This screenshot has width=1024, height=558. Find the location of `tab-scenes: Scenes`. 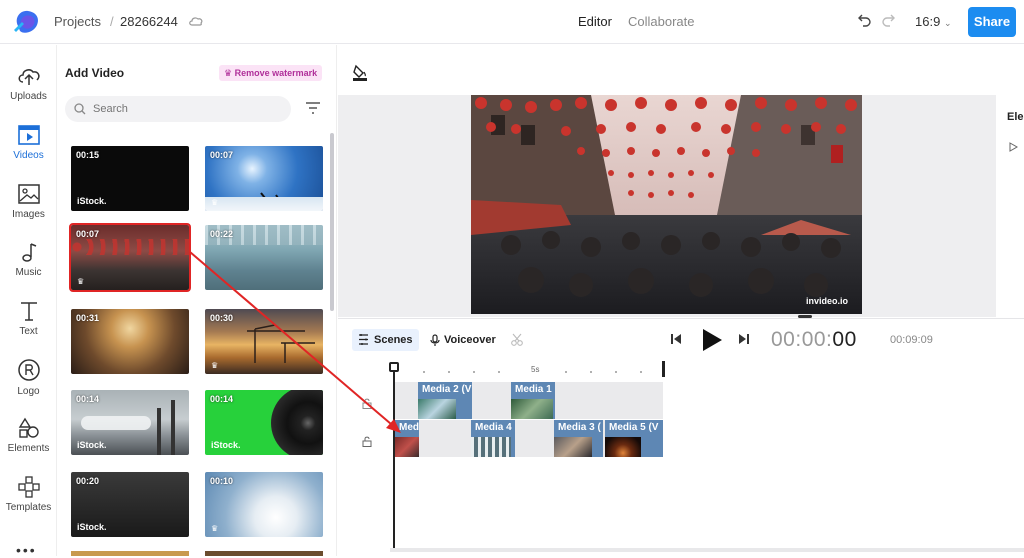

tab-scenes: Scenes is located at coordinates (385, 340).